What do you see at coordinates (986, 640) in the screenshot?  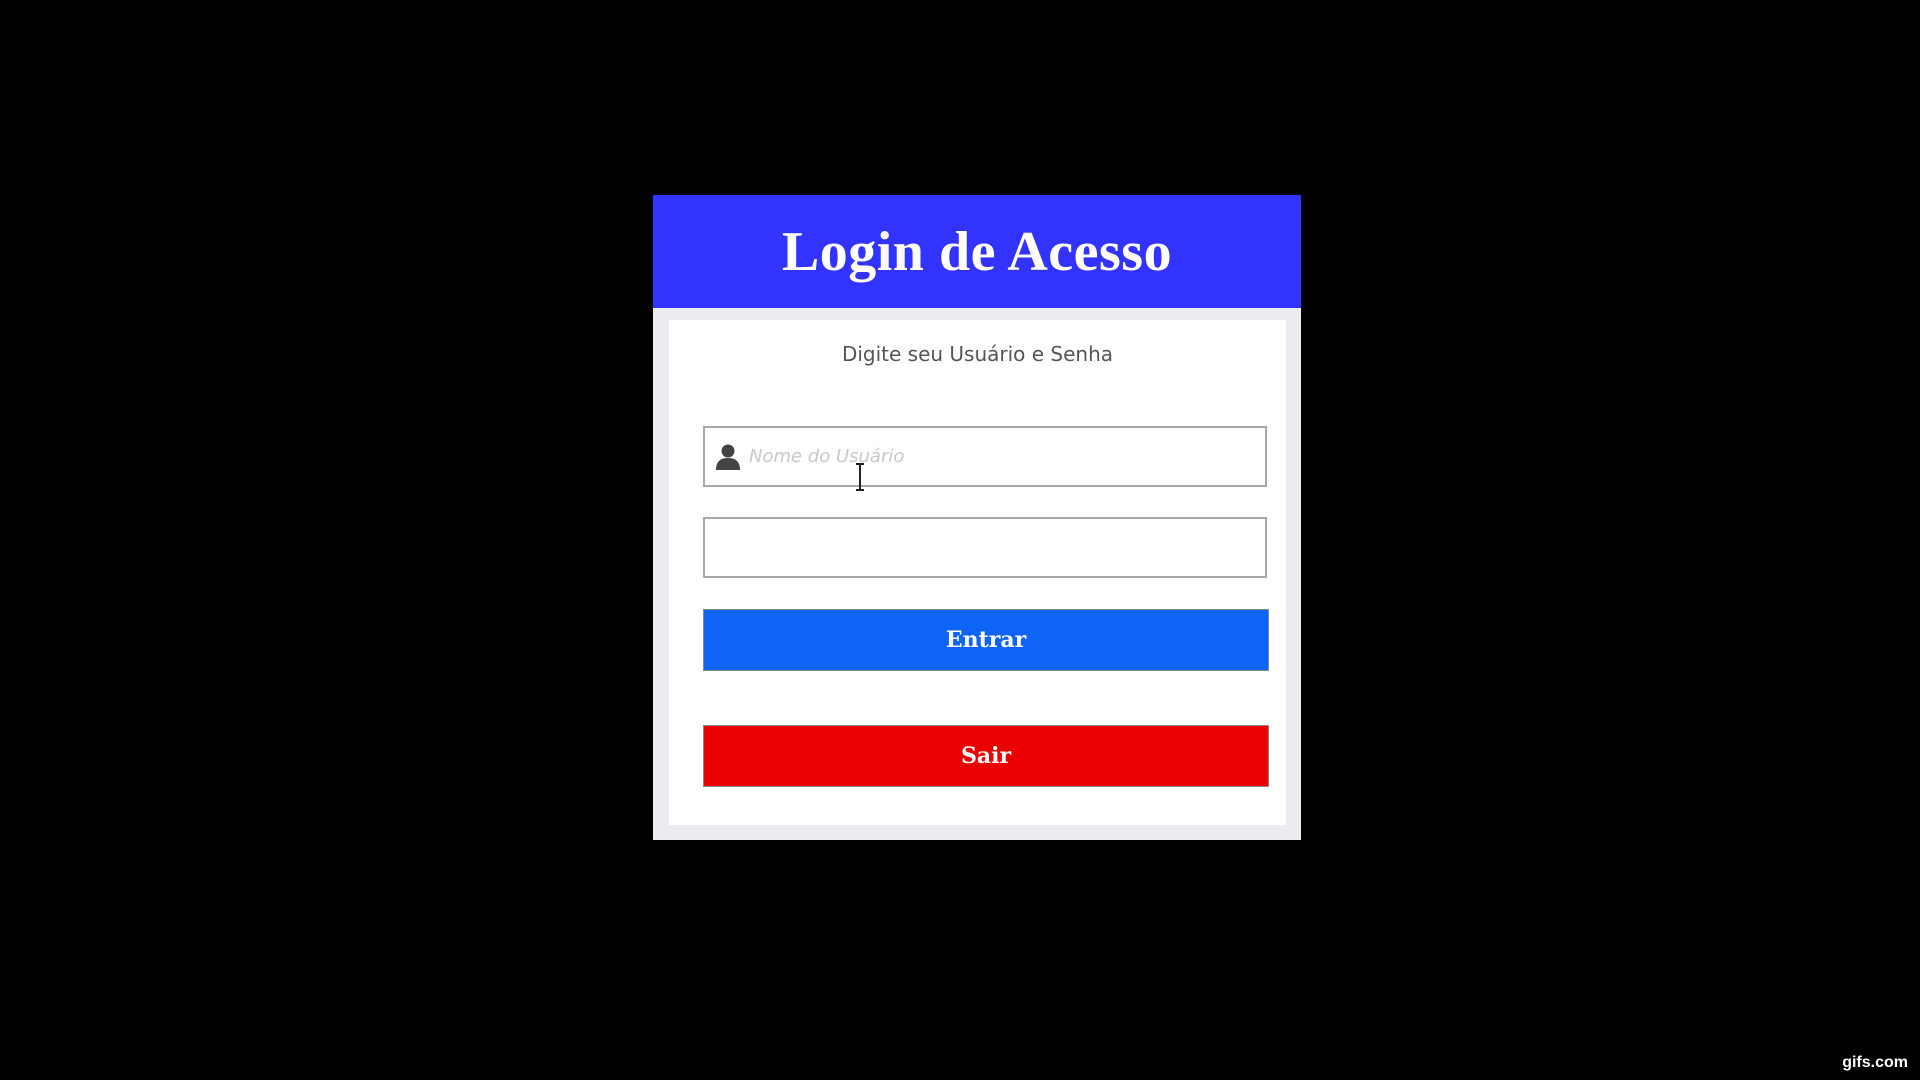 I see `enter-button: Entrar` at bounding box center [986, 640].